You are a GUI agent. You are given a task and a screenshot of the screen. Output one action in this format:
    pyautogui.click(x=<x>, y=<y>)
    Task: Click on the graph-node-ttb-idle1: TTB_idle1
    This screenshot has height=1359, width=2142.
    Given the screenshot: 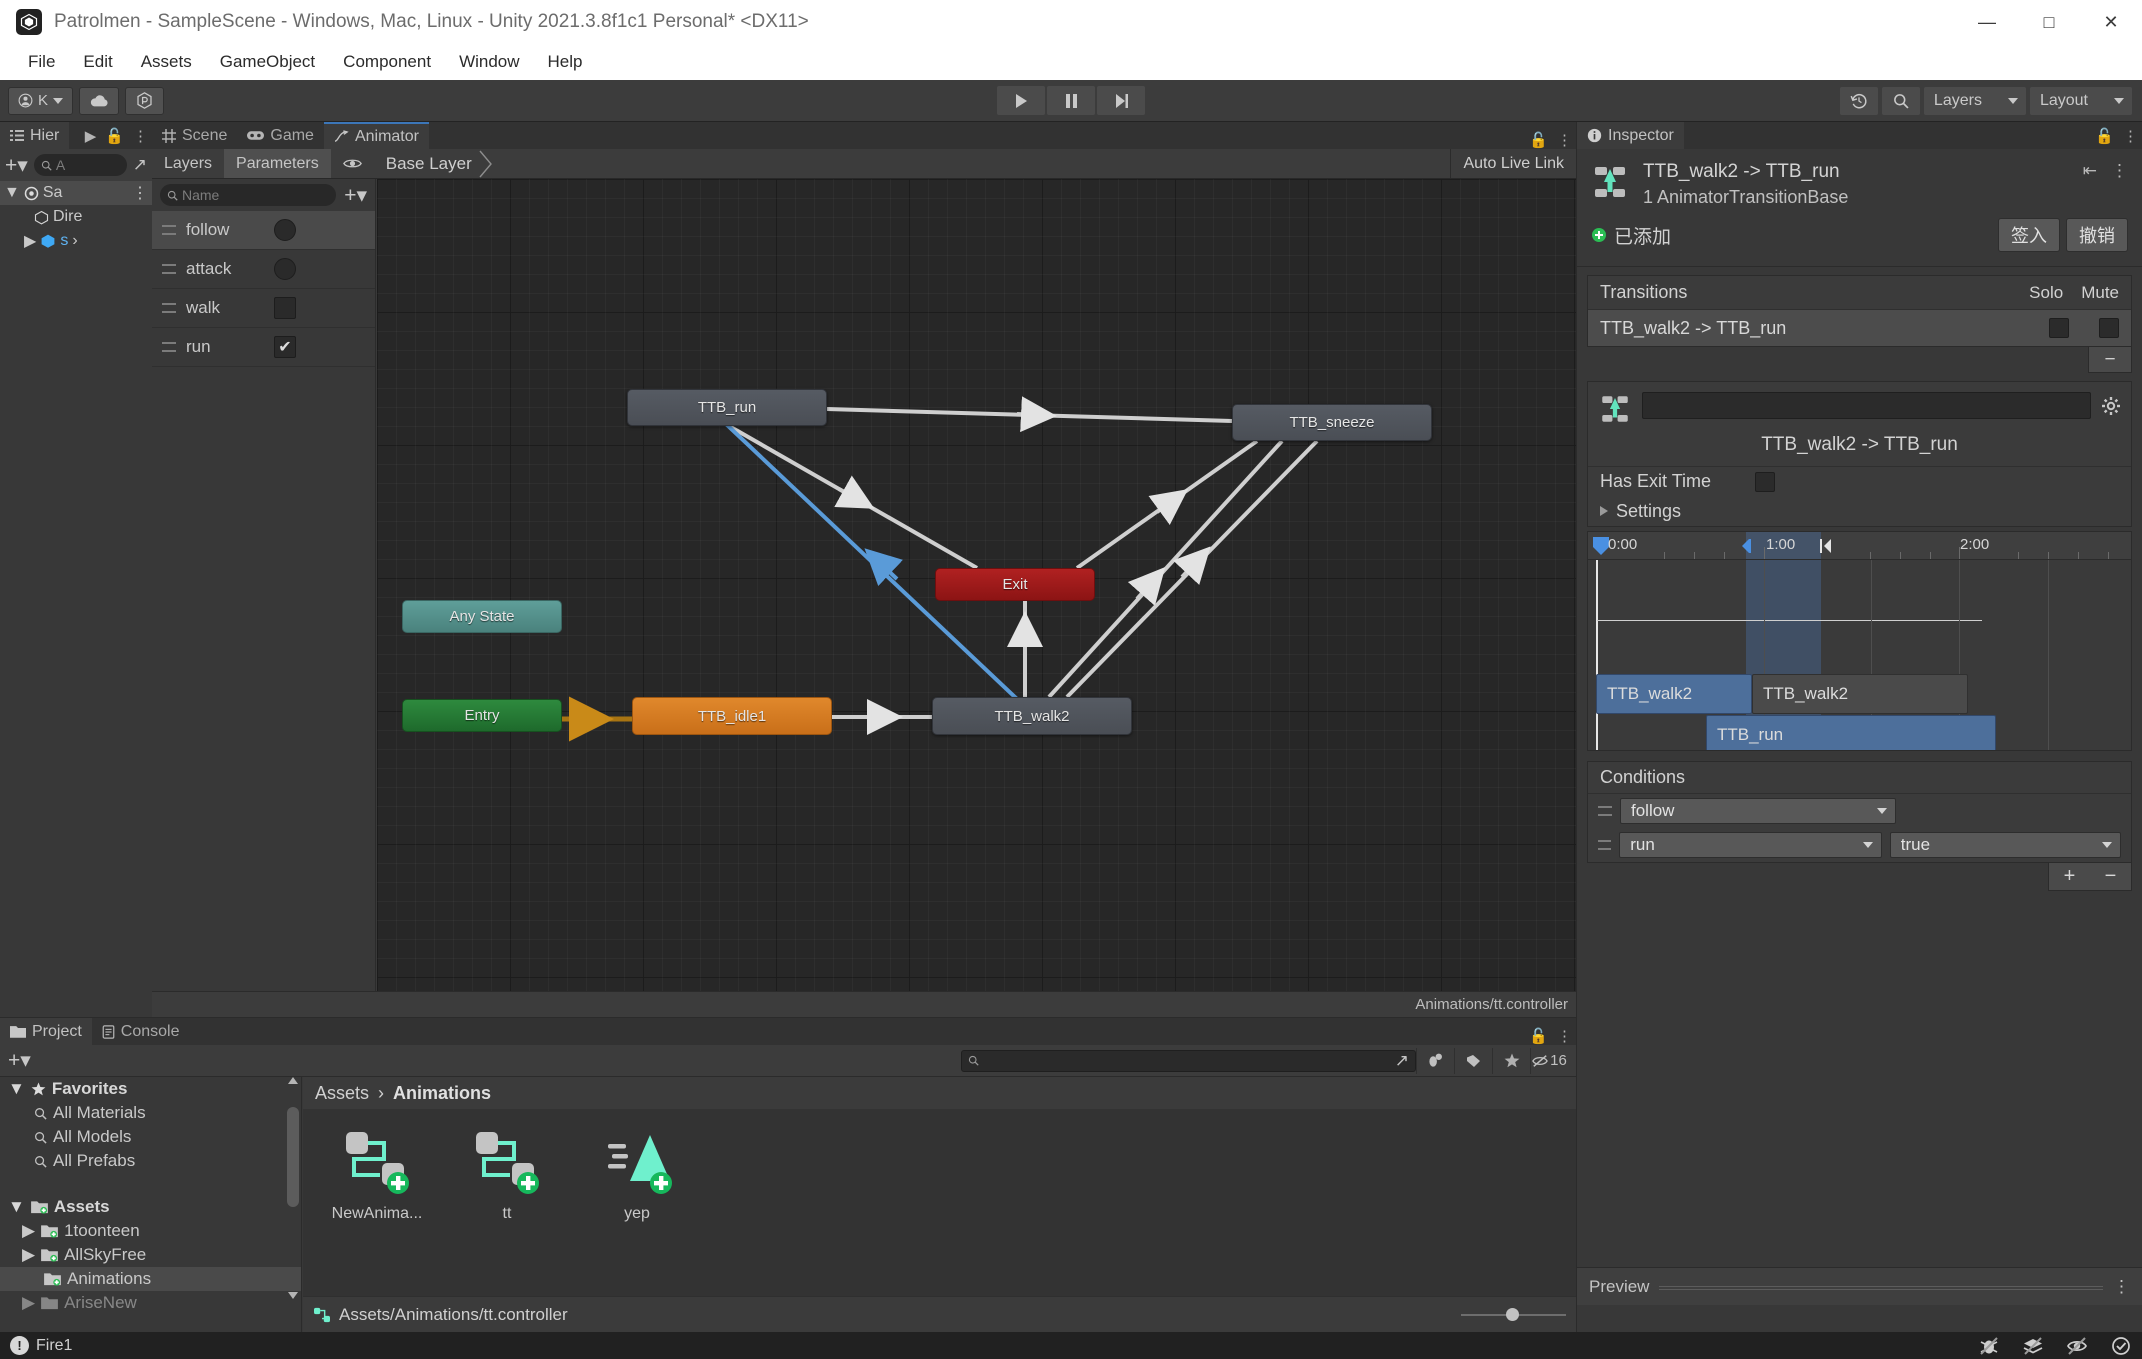 What is the action you would take?
    pyautogui.click(x=732, y=716)
    